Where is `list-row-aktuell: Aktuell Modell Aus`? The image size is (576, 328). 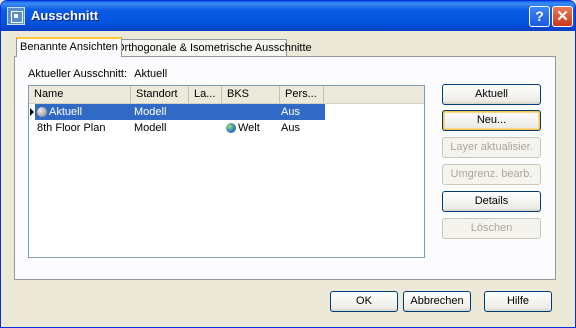 list-row-aktuell: Aktuell Modell Aus is located at coordinates (226, 112).